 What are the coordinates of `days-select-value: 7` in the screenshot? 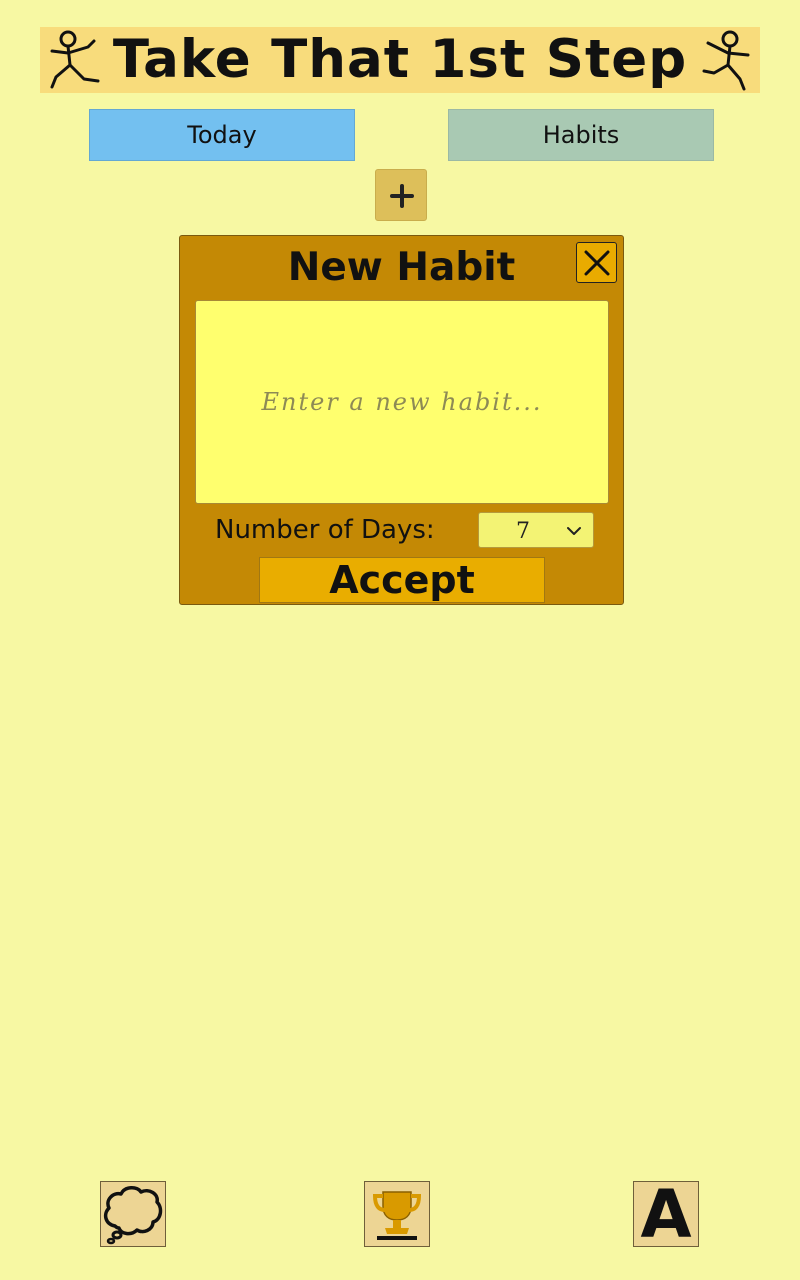 It's located at (523, 531).